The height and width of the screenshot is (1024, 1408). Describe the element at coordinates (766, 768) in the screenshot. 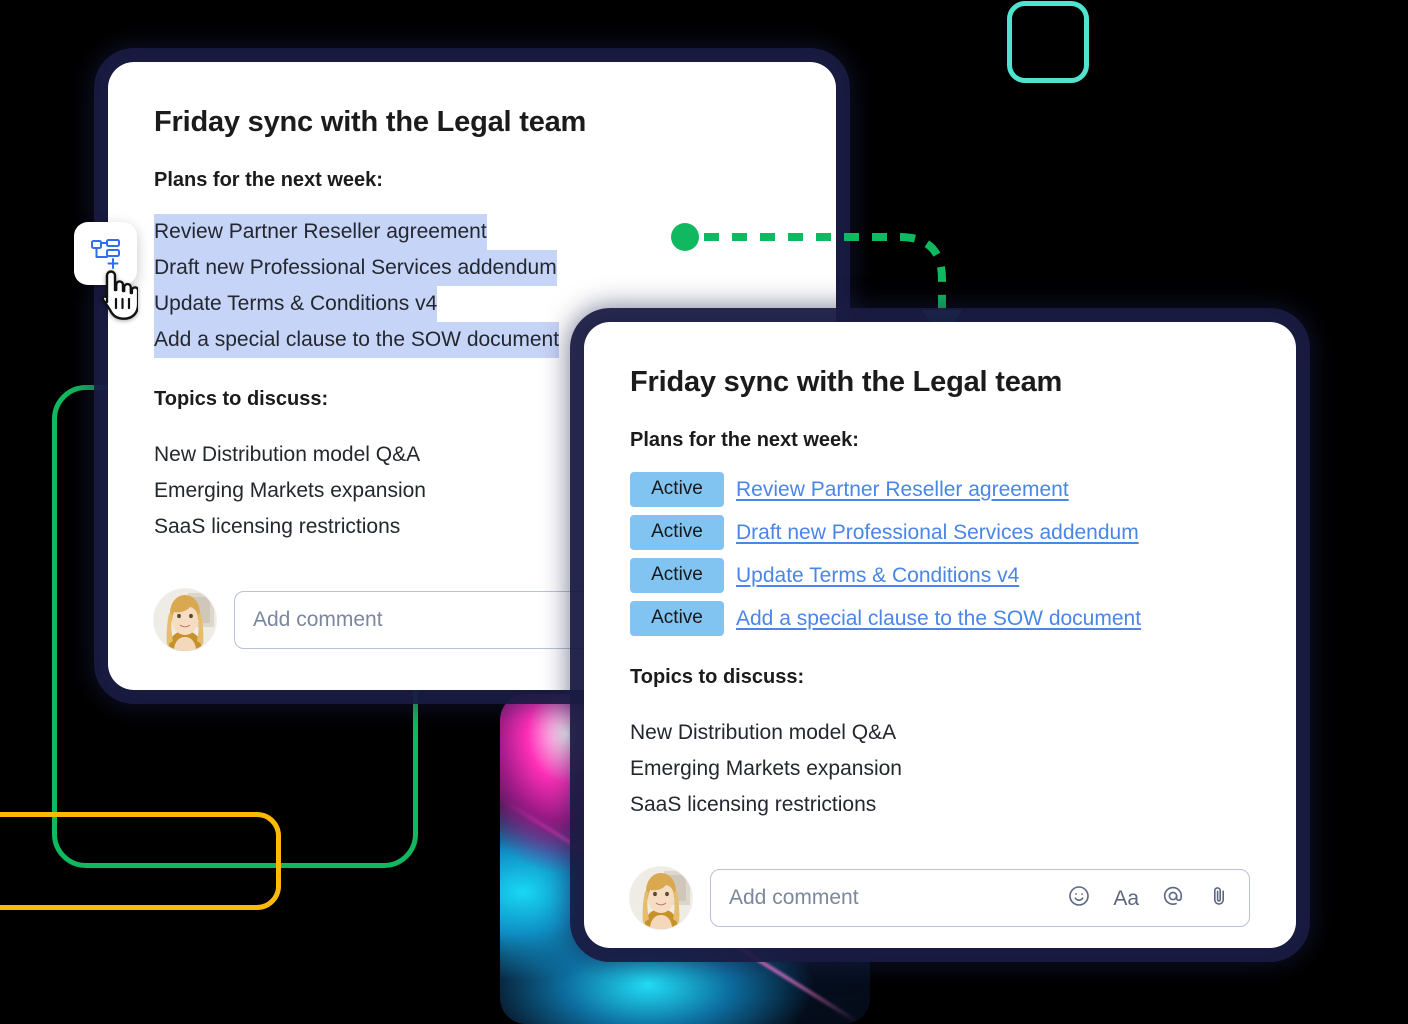

I see `topic-item: Emerging Markets expansion` at that location.